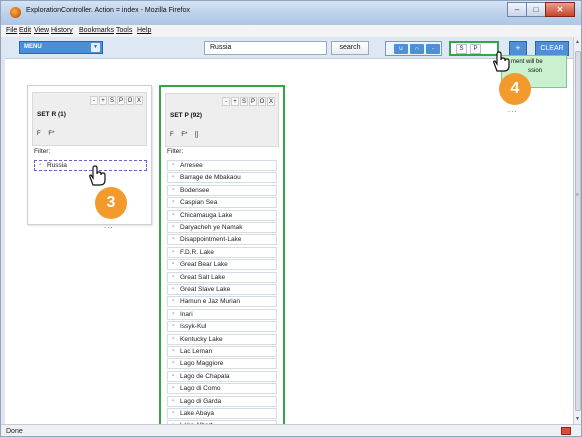 This screenshot has width=582, height=437. What do you see at coordinates (222, 190) in the screenshot?
I see `list-item: ▪ Bodensee` at bounding box center [222, 190].